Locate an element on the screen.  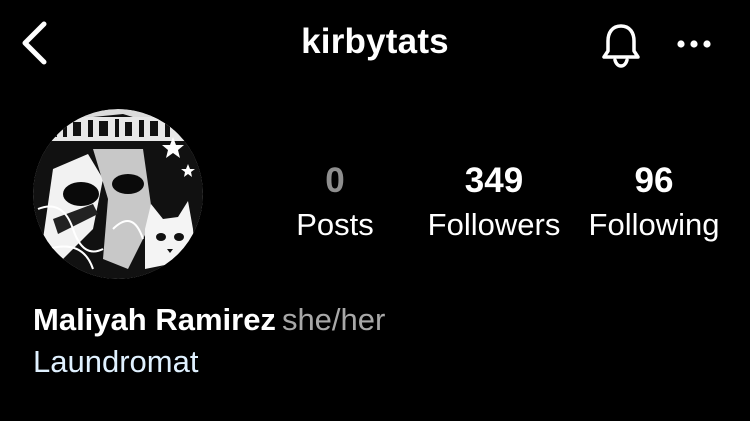
notifications-button is located at coordinates (621, 45).